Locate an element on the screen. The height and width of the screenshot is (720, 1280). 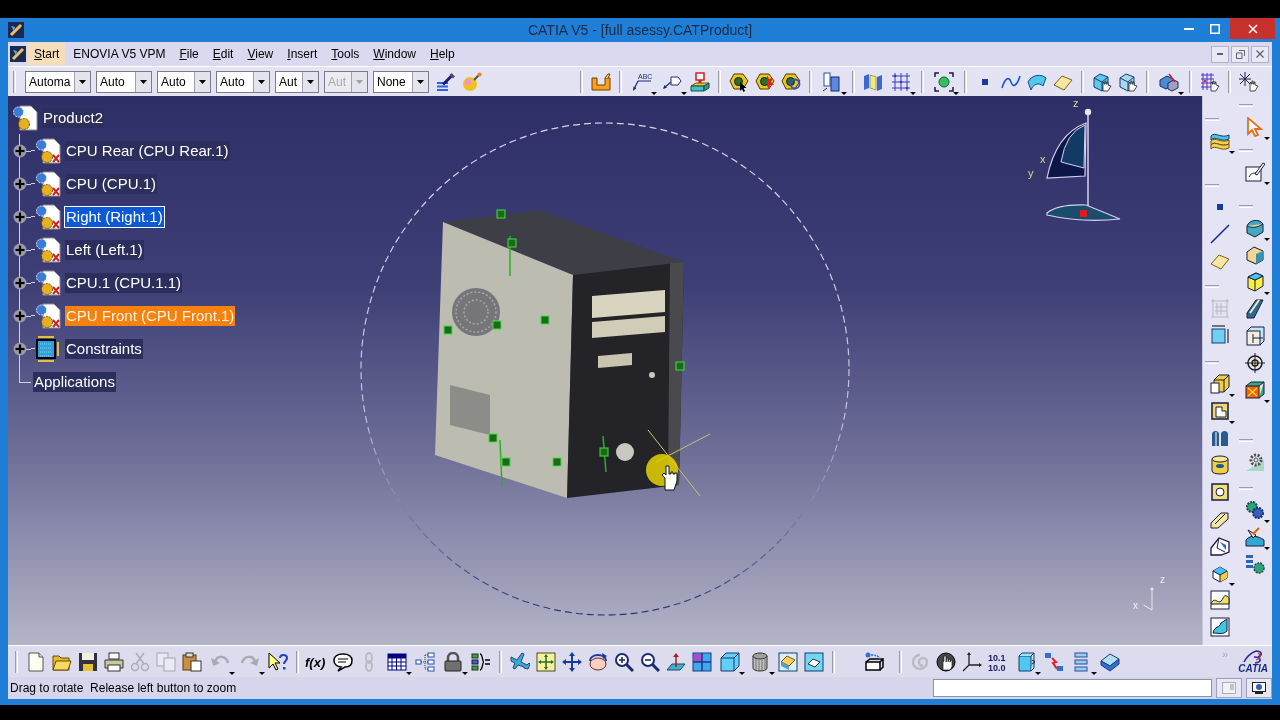
rotate-icon is located at coordinates (598, 661).